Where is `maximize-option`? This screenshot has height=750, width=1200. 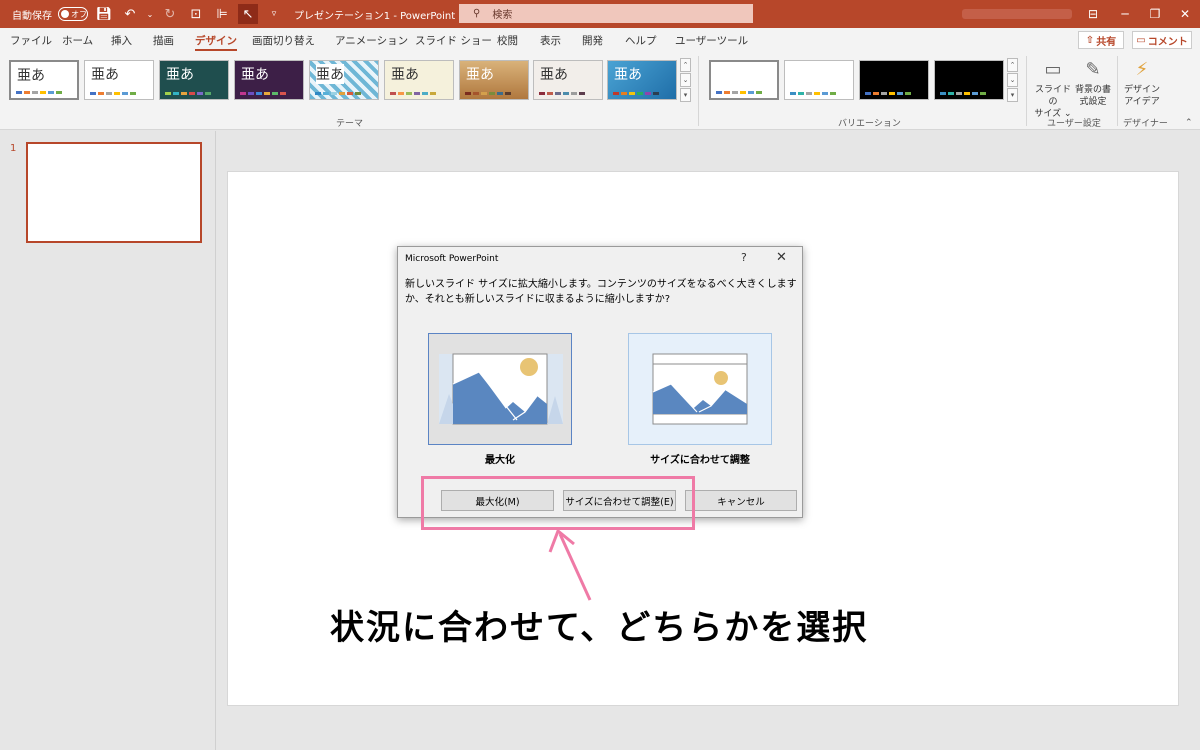 maximize-option is located at coordinates (500, 389).